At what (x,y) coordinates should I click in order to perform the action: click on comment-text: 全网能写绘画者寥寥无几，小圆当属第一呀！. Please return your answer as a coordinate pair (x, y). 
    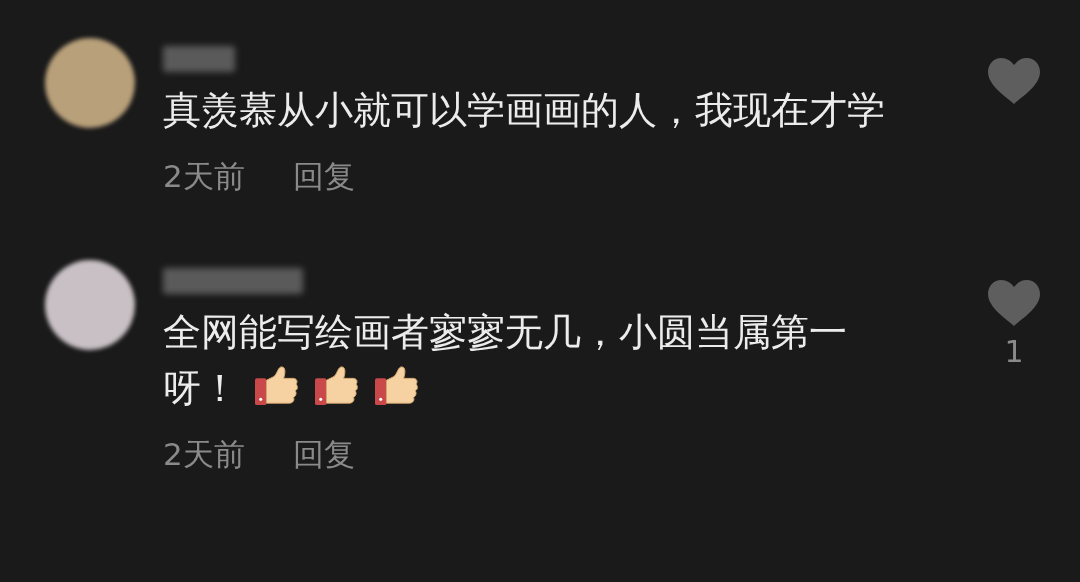
    Looking at the image, I should click on (505, 360).